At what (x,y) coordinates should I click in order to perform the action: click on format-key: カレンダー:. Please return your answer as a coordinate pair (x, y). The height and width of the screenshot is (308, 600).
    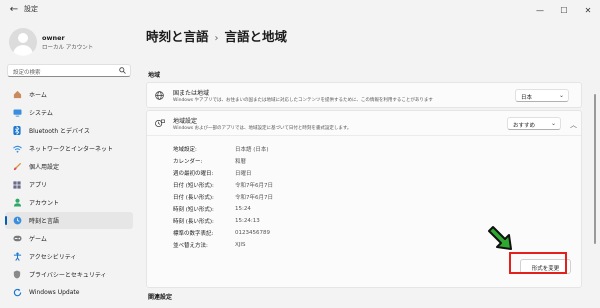
    Looking at the image, I should click on (188, 162).